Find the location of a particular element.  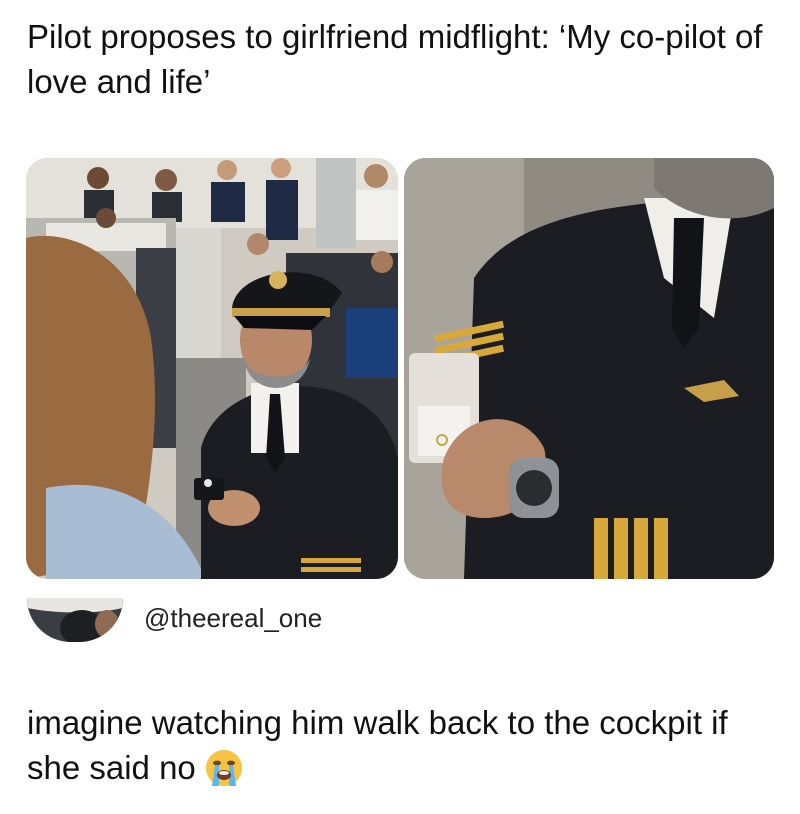

author-row: @theereal_one is located at coordinates (277, 621).